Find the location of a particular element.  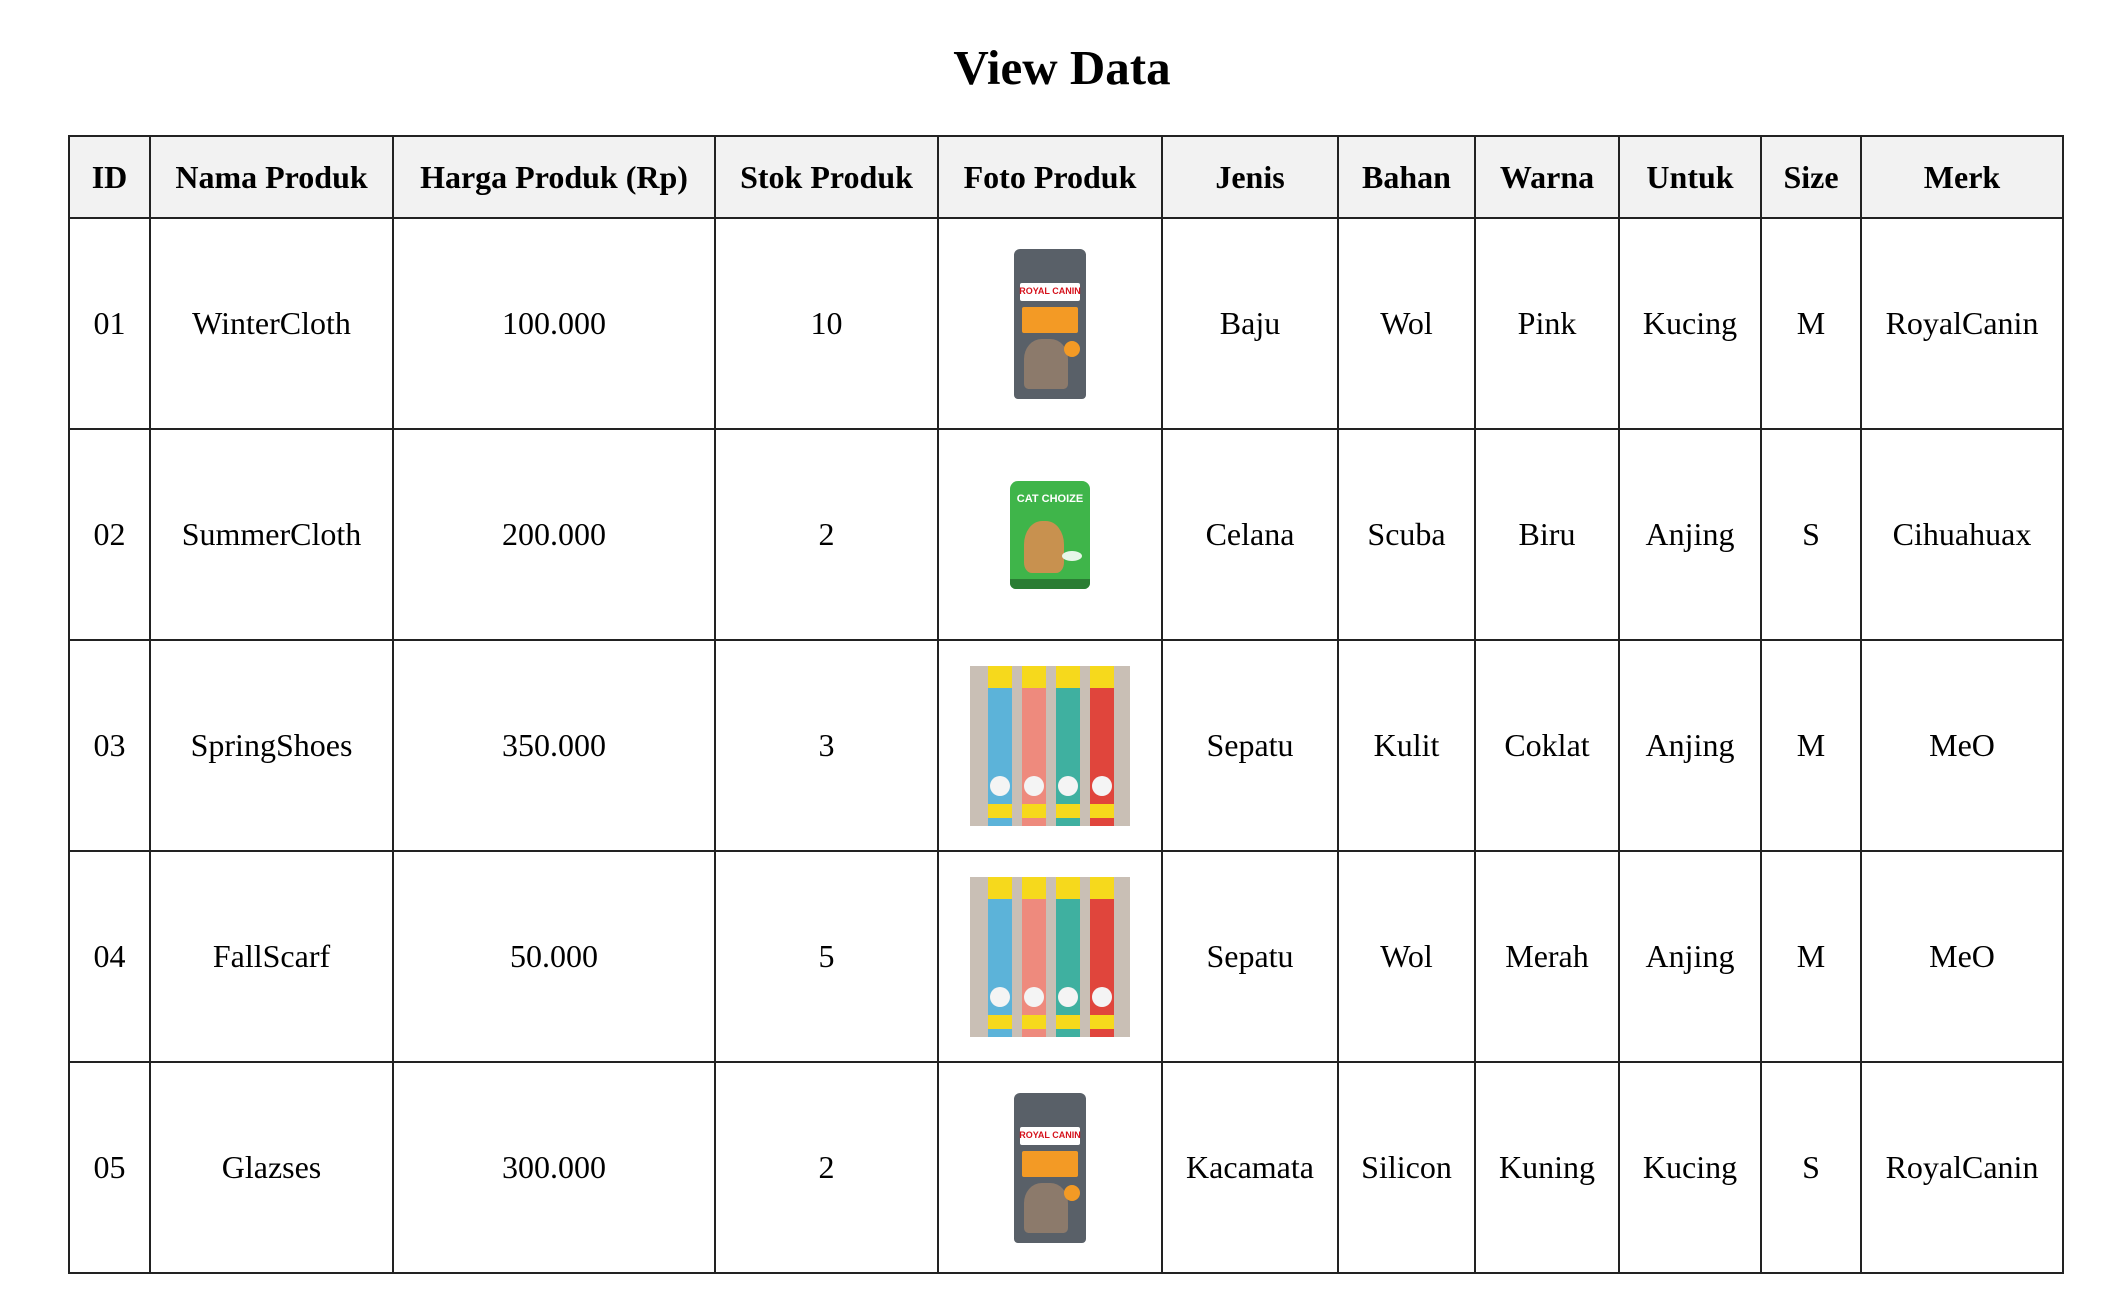

cell-id: 01 is located at coordinates (109, 323).